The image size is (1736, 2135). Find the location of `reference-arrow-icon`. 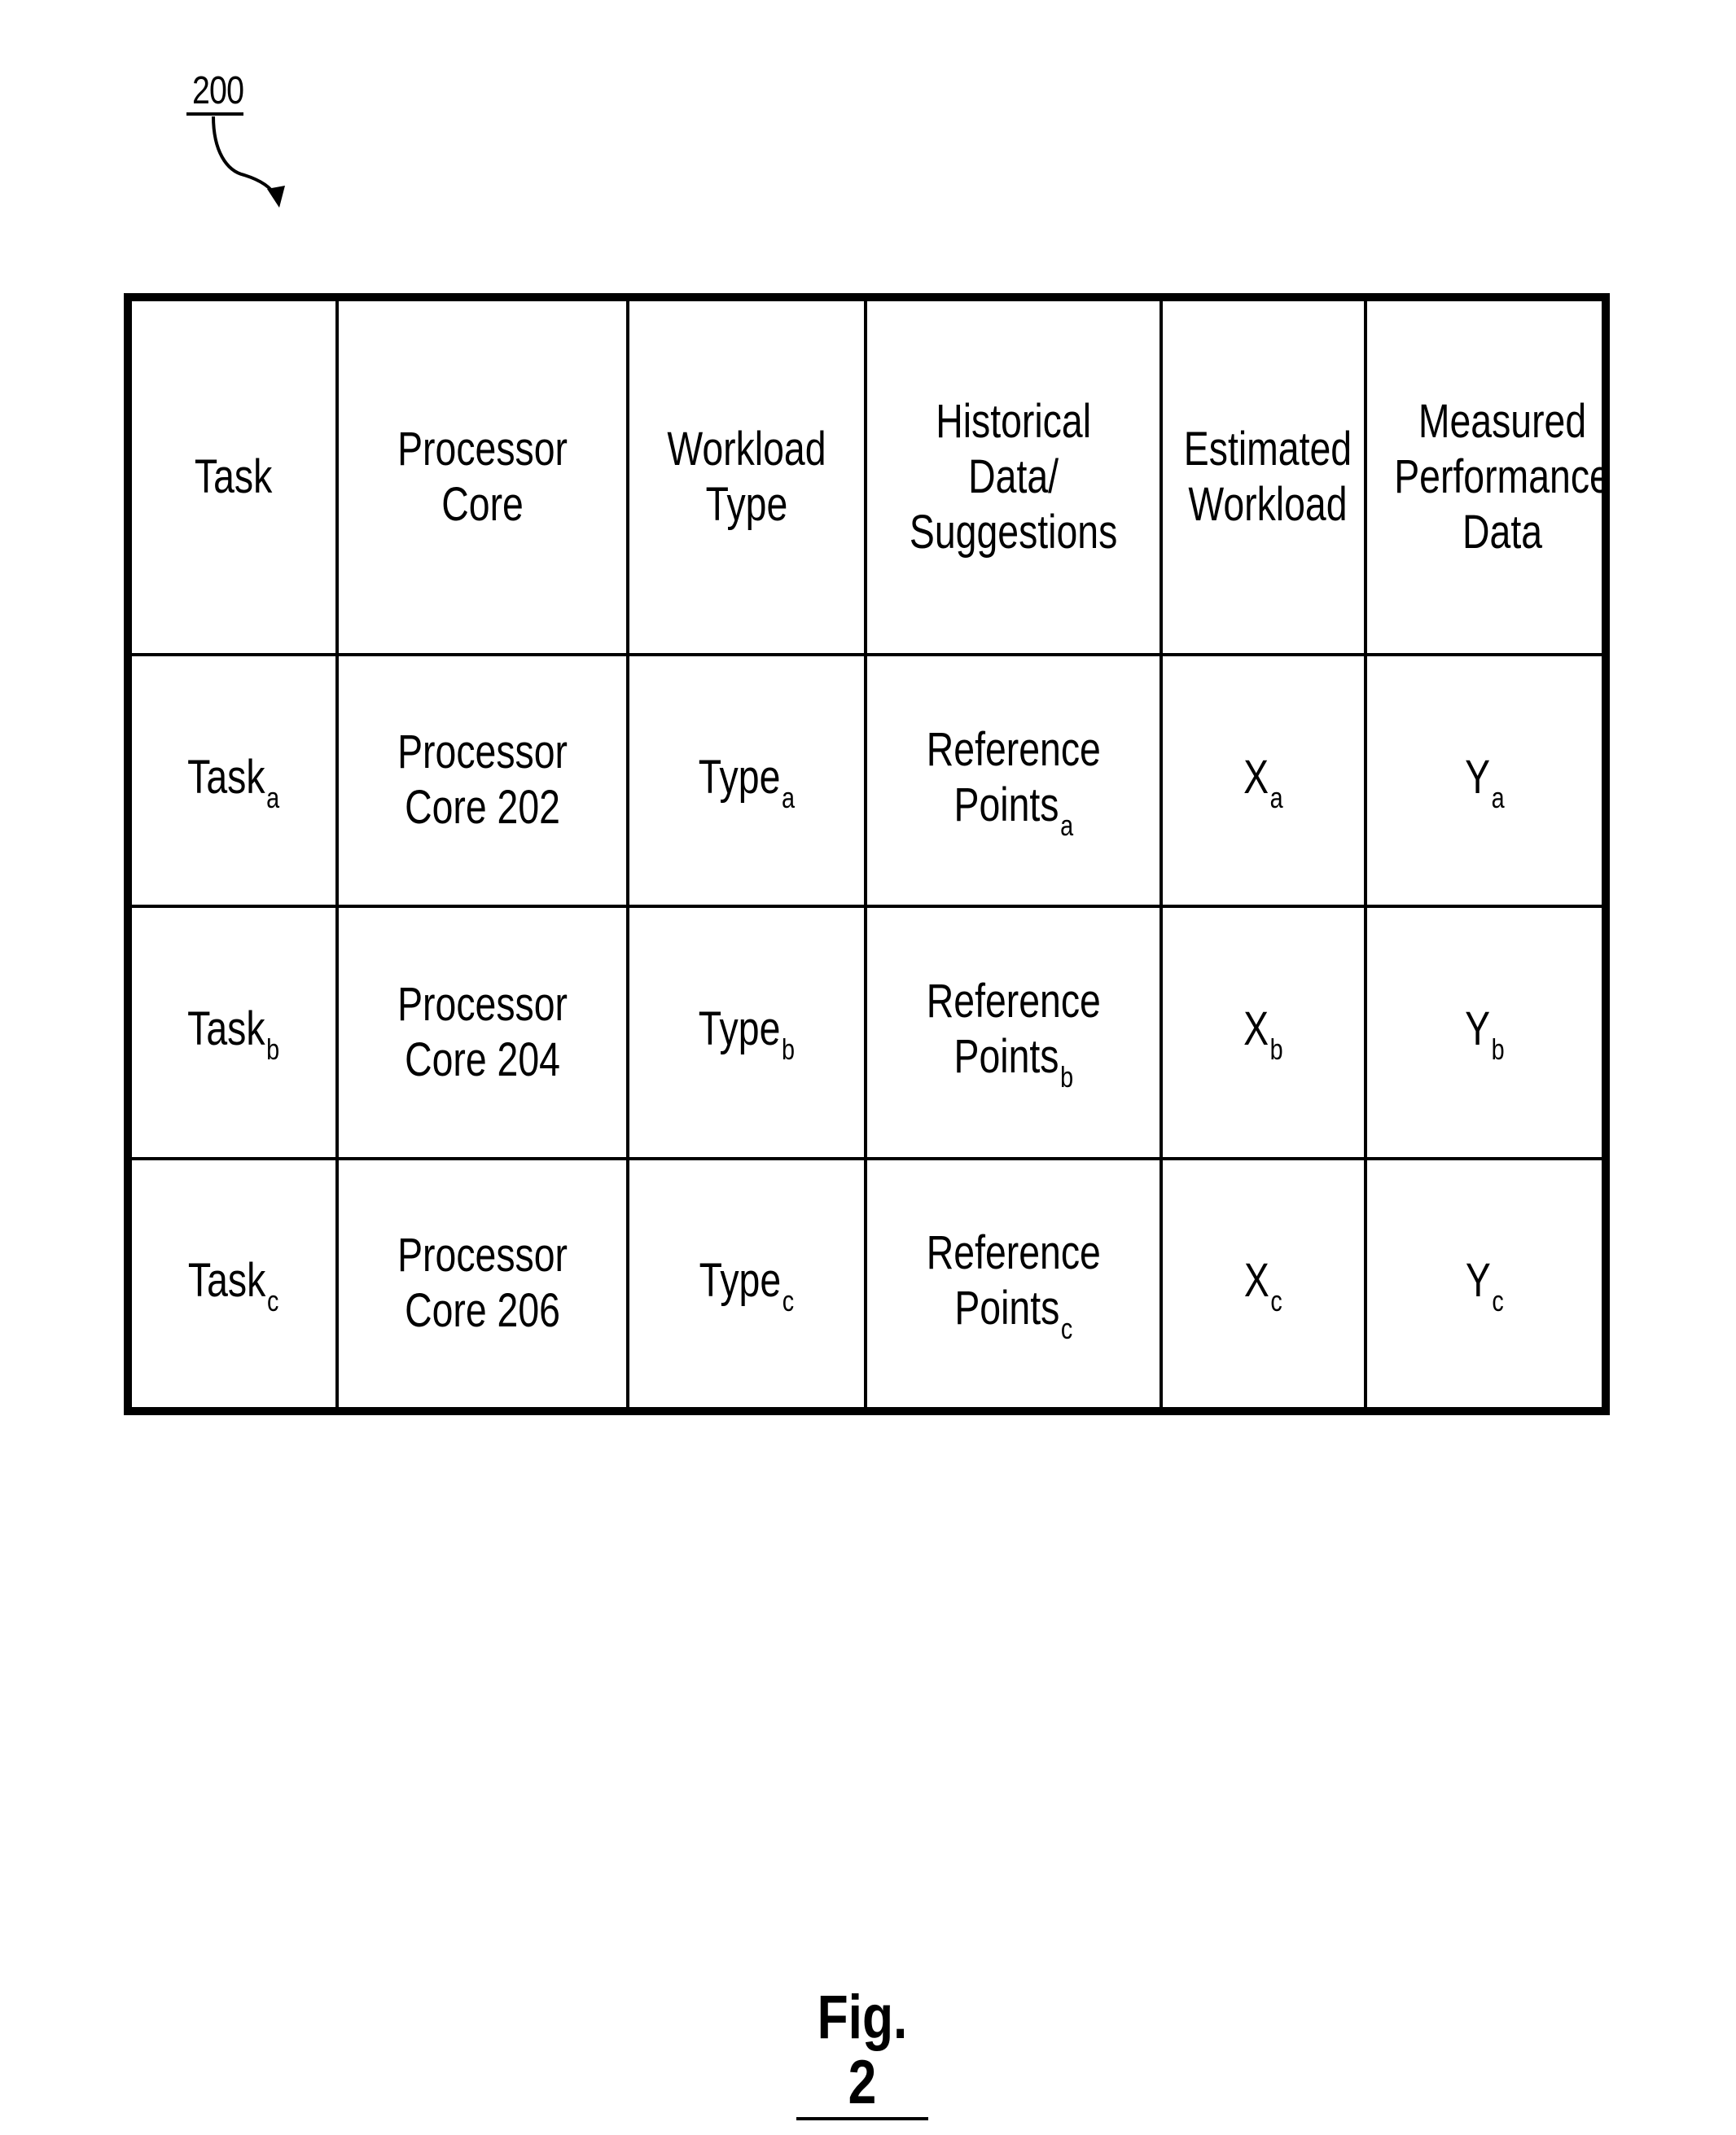

reference-arrow-icon is located at coordinates (248, 162).